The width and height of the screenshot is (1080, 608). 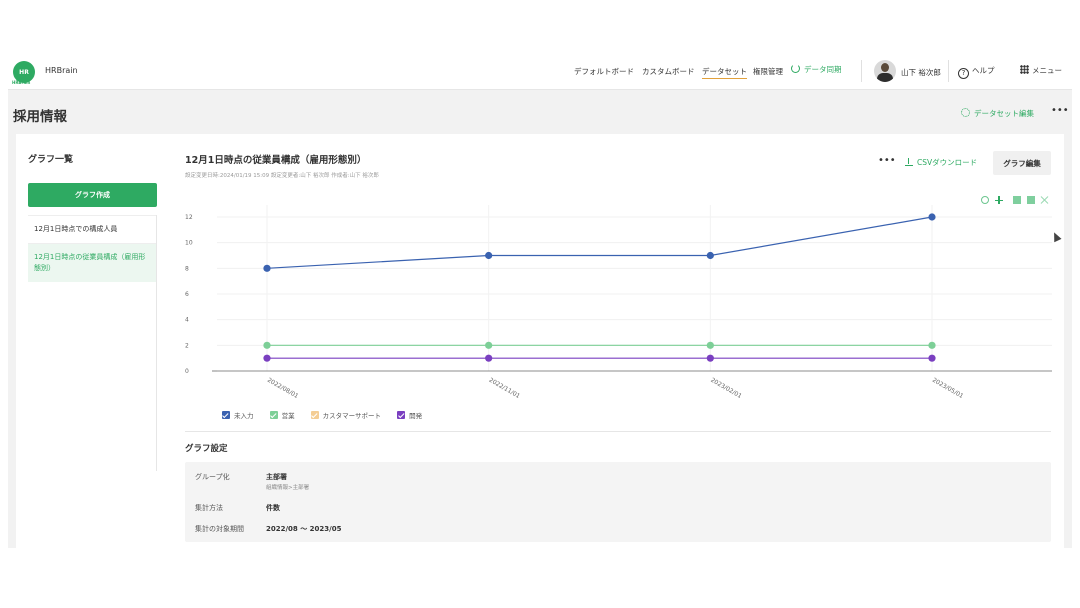 What do you see at coordinates (283, 388) in the screenshot?
I see `x-tick-label: 2022/08/01` at bounding box center [283, 388].